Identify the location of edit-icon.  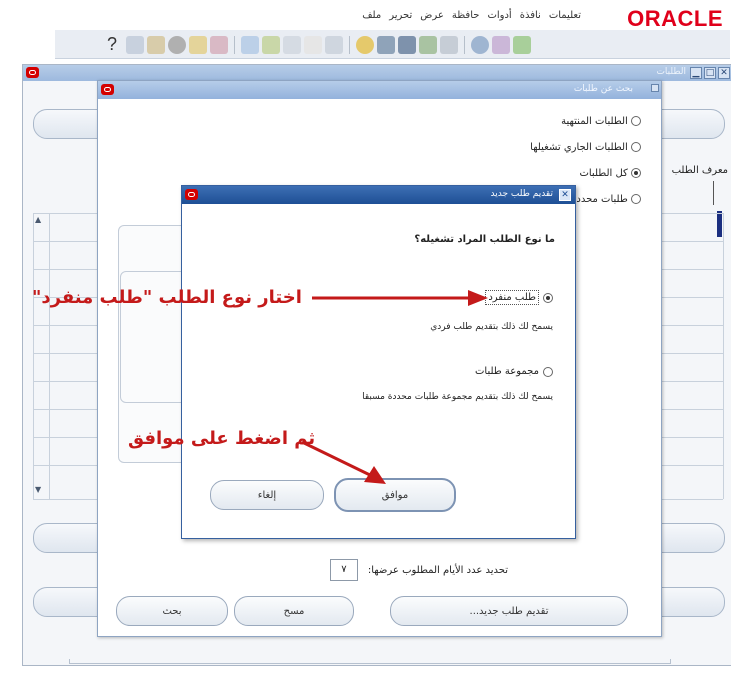
(219, 44).